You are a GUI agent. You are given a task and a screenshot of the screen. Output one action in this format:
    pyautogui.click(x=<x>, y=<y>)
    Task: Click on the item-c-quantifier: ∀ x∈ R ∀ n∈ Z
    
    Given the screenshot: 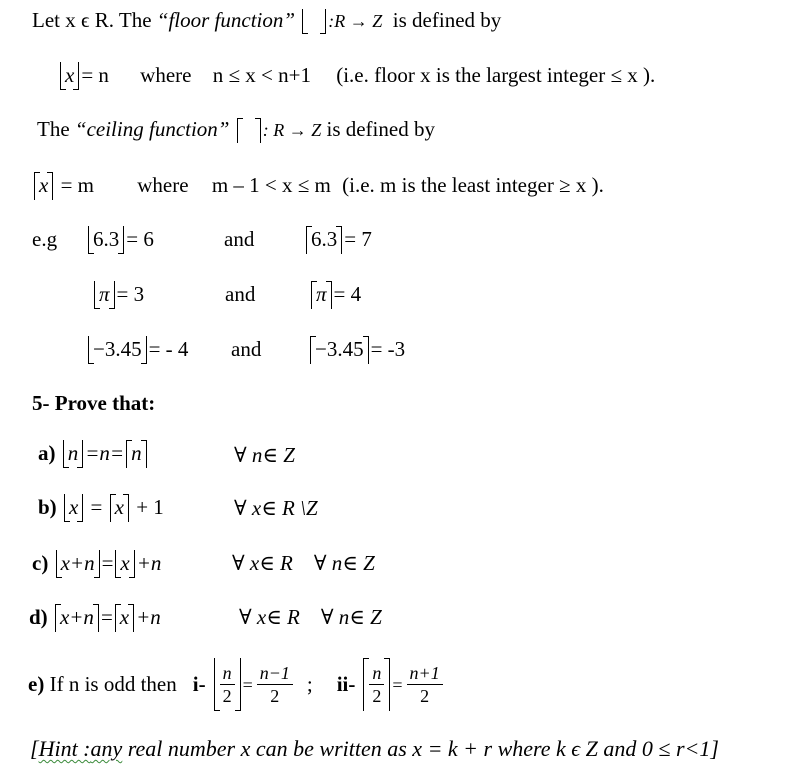 What is the action you would take?
    pyautogui.click(x=303, y=563)
    